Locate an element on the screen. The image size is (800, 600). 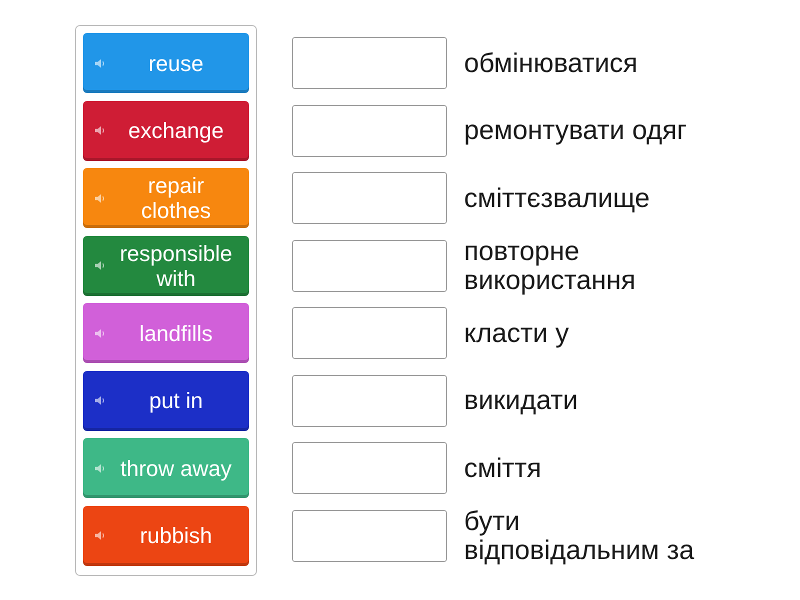
word-tile: repair clothes is located at coordinates (166, 198).